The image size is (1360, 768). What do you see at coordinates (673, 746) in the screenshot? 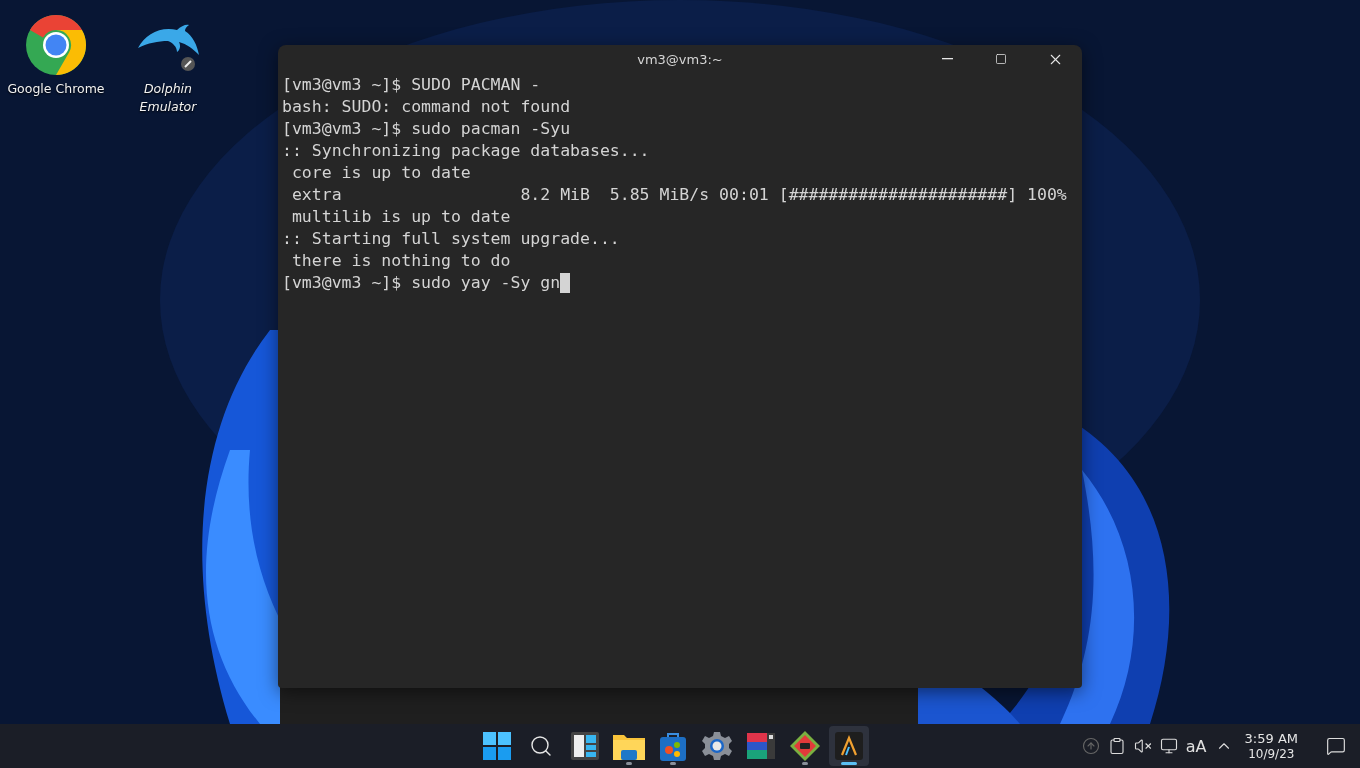
I see `store-bag-icon` at bounding box center [673, 746].